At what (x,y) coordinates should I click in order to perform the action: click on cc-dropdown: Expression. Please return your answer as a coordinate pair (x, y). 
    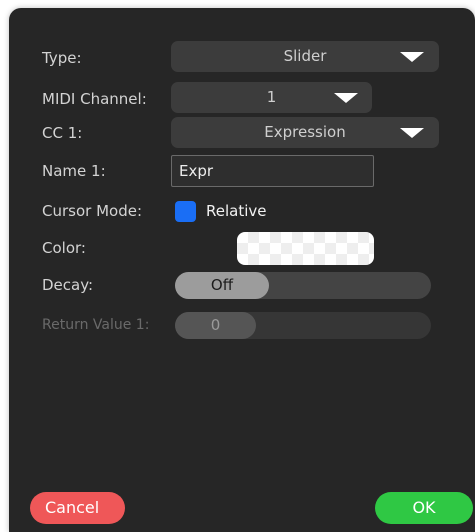
    Looking at the image, I should click on (305, 132).